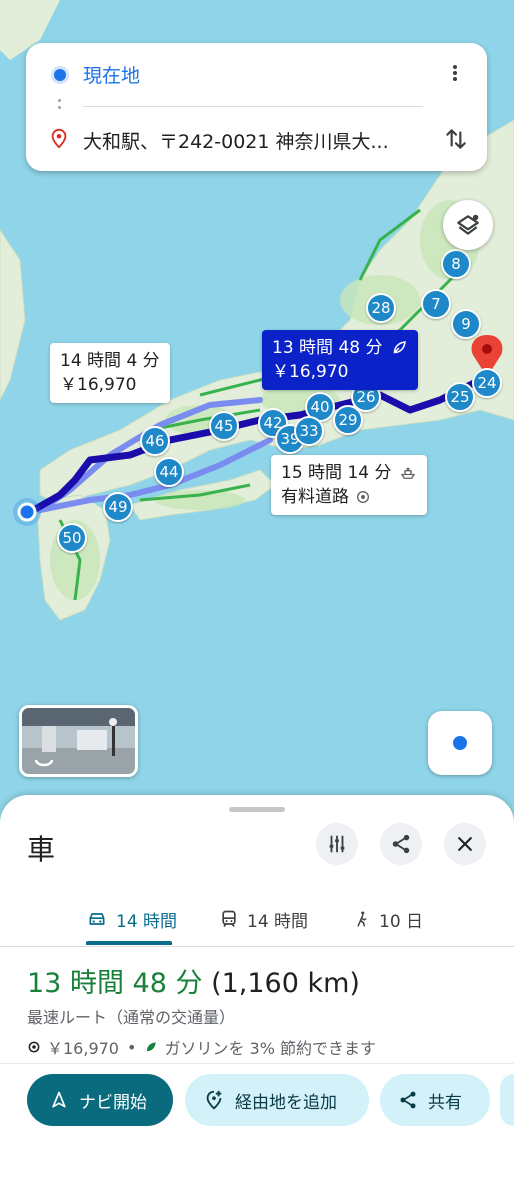 Image resolution: width=514 pixels, height=1199 pixels. I want to click on origin-marker, so click(27, 512).